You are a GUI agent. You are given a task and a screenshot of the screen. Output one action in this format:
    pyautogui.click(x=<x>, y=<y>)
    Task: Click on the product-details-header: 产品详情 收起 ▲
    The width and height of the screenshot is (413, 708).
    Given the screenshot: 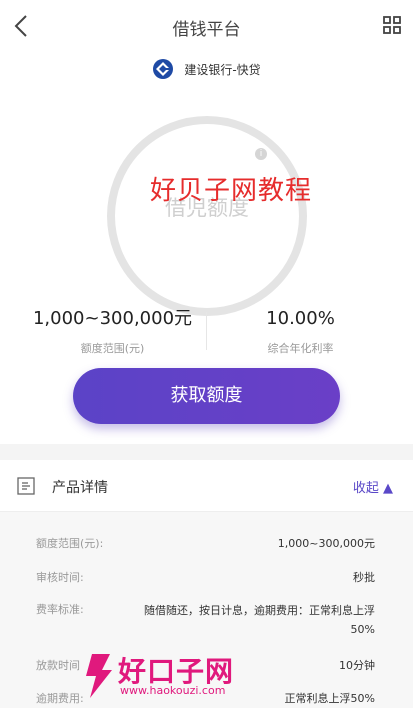 What is the action you would take?
    pyautogui.click(x=206, y=486)
    